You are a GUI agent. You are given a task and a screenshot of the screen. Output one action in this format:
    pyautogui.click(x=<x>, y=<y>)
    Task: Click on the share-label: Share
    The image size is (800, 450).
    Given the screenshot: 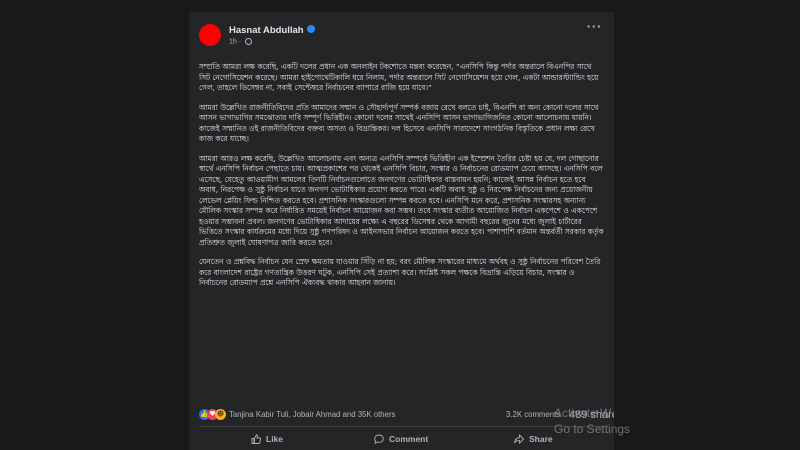 What is the action you would take?
    pyautogui.click(x=541, y=439)
    